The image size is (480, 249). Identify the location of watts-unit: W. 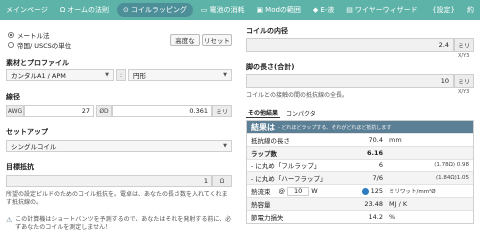
(314, 191).